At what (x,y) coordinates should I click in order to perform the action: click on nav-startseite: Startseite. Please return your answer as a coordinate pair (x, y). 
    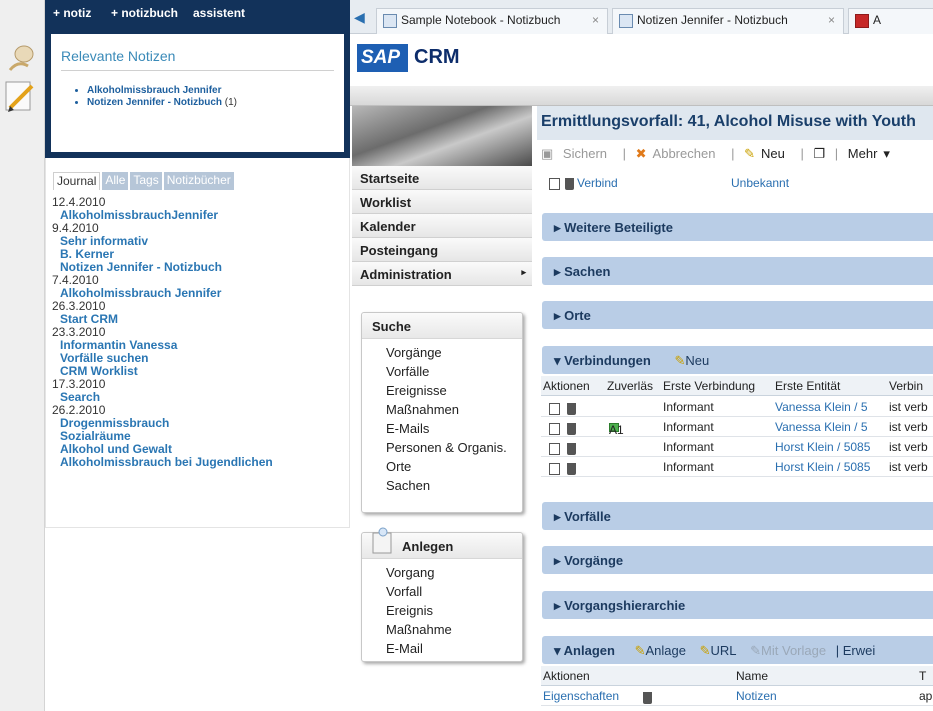
    Looking at the image, I should click on (442, 178).